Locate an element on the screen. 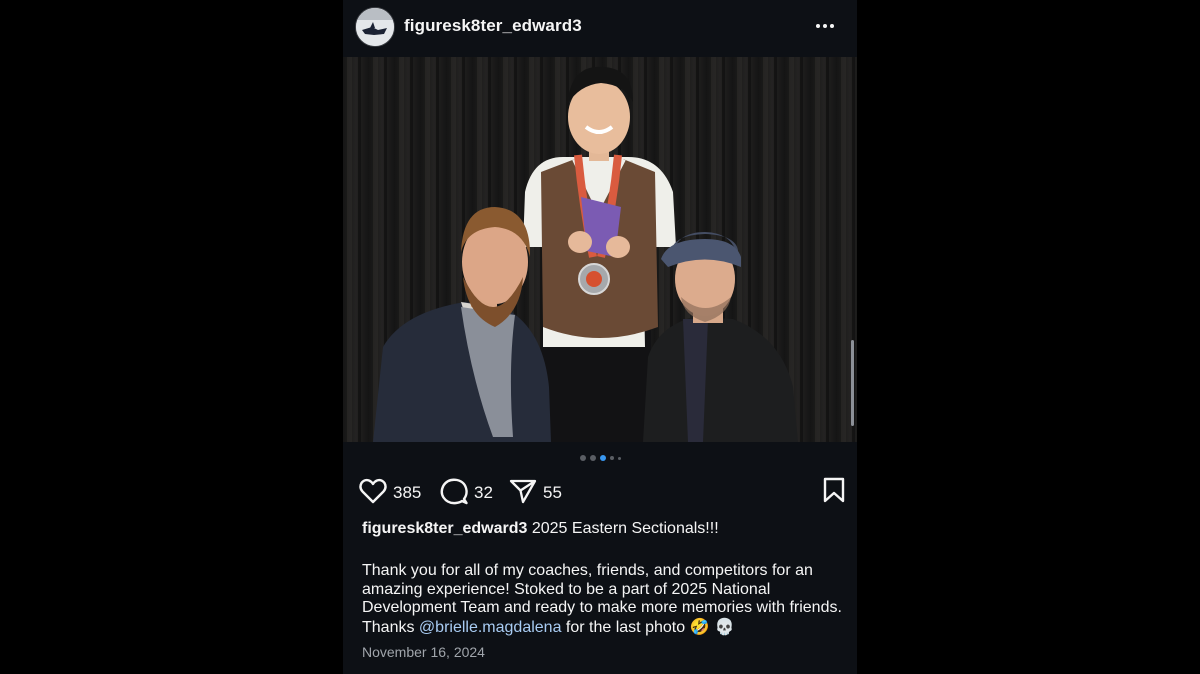  like-count: 385 is located at coordinates (407, 492).